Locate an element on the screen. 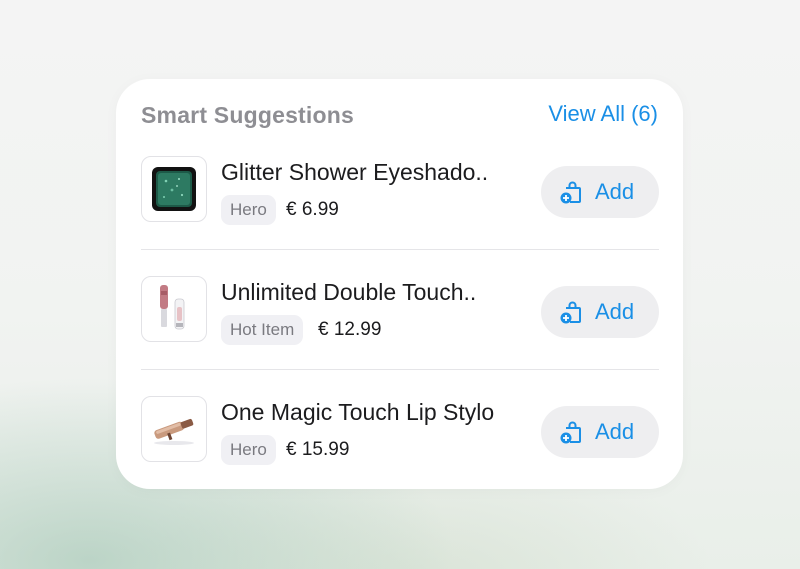  product-name: Unlimited Double Touch.. is located at coordinates (348, 292).